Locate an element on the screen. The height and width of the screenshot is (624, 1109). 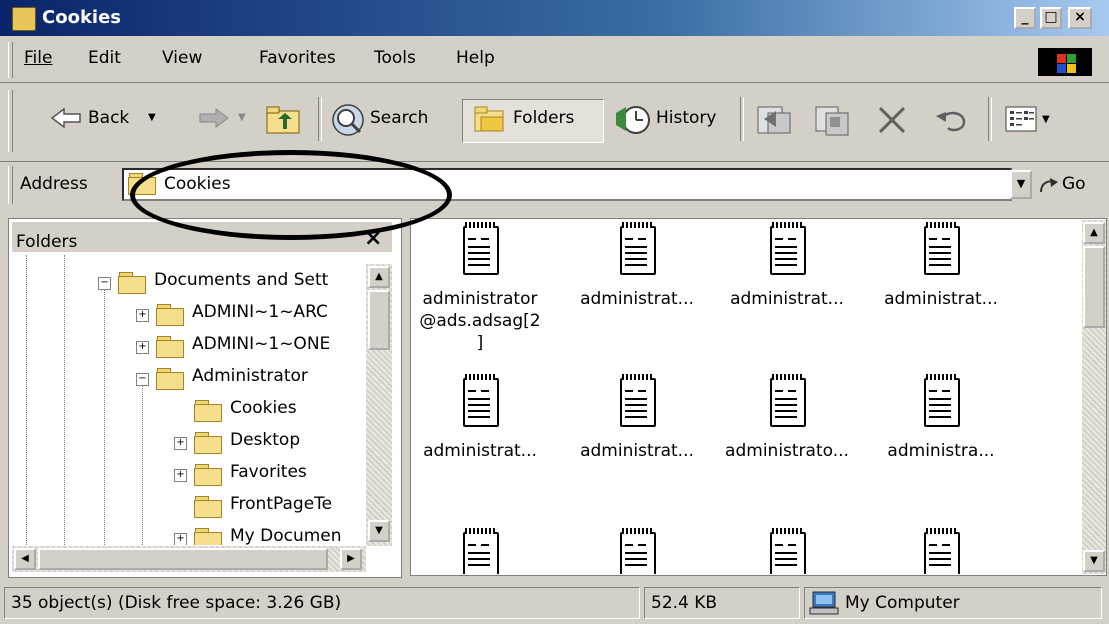
address-grip is located at coordinates (10, 185).